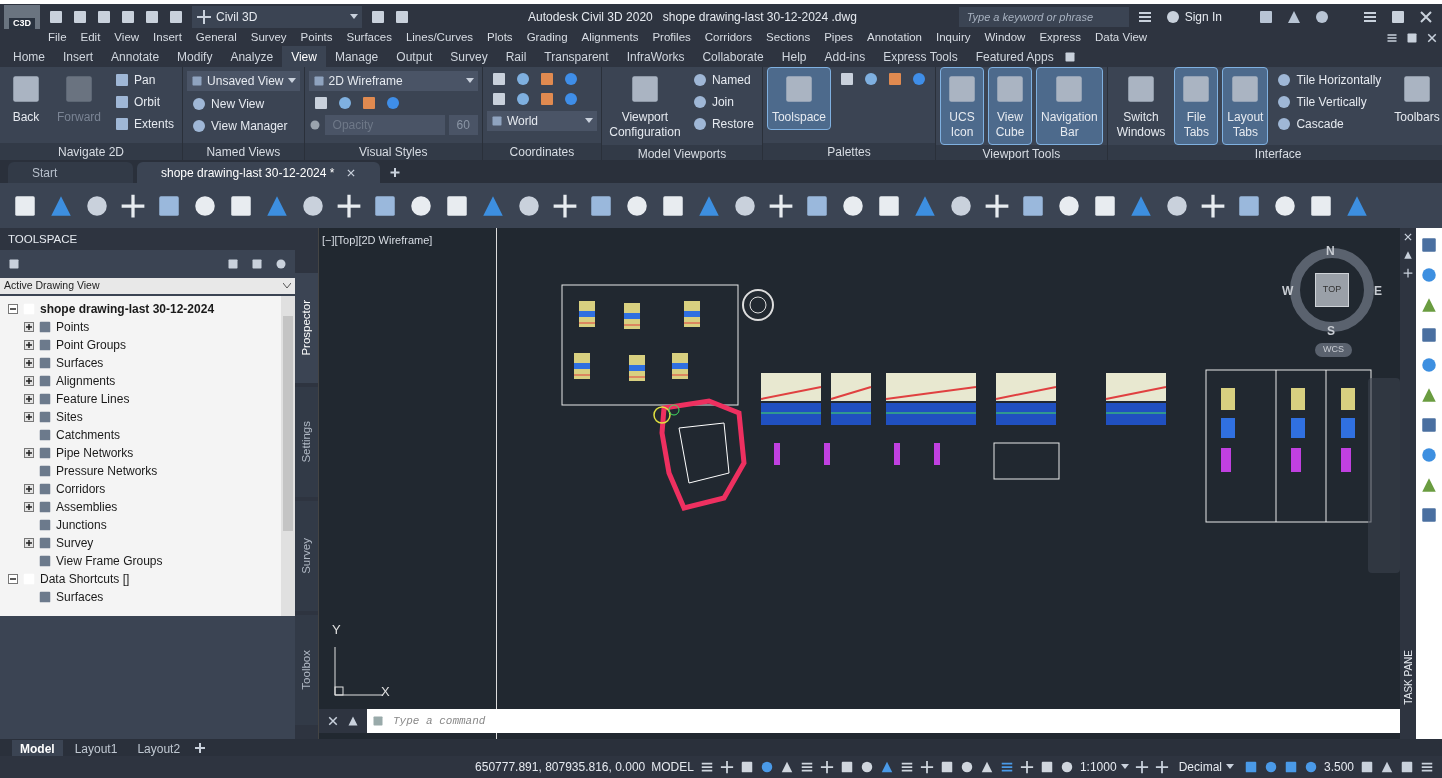 Image resolution: width=1442 pixels, height=778 pixels. What do you see at coordinates (671, 38) in the screenshot?
I see `menu-item: Profiles` at bounding box center [671, 38].